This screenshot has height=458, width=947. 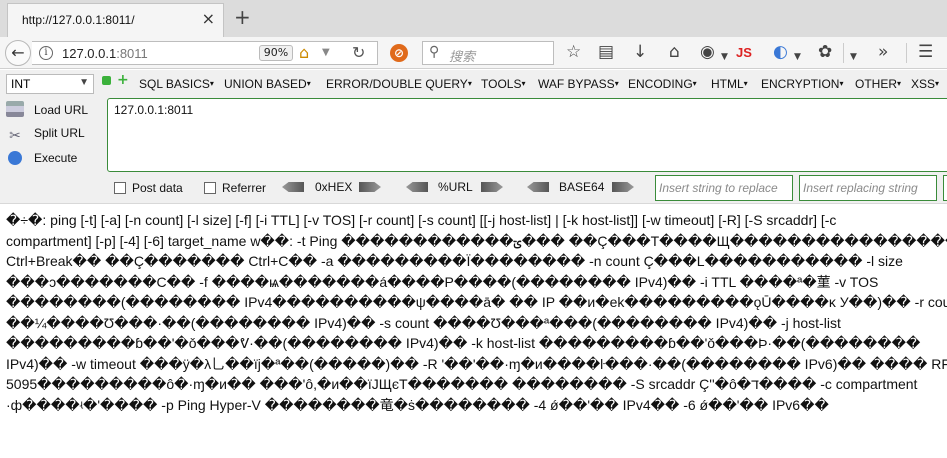 What do you see at coordinates (21, 84) in the screenshot?
I see `type-select-value: INT` at bounding box center [21, 84].